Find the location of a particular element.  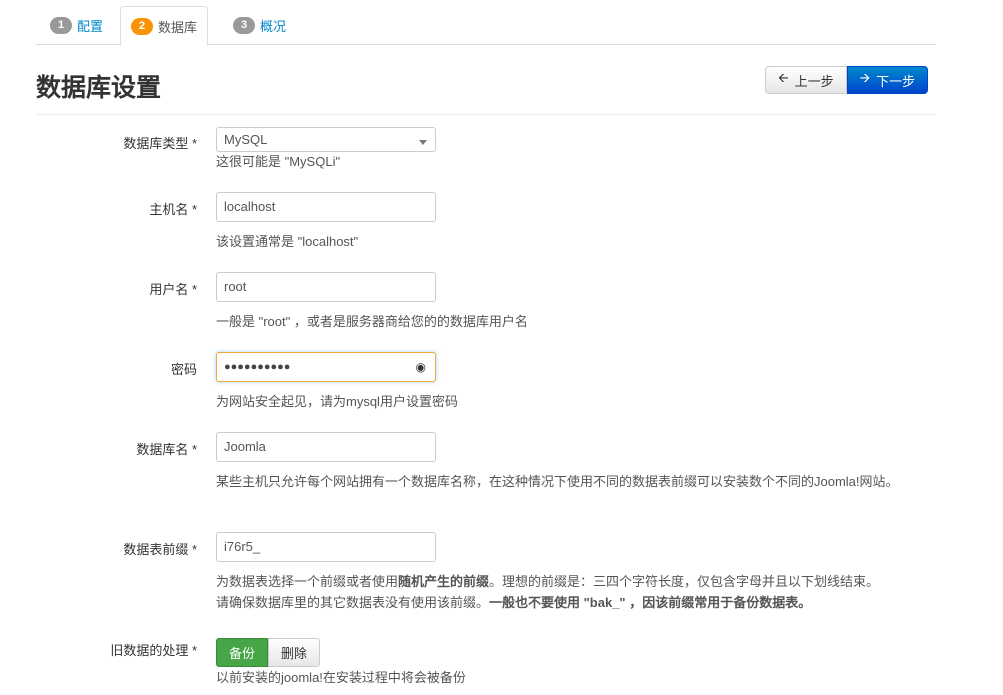

arrow-left-icon: 🡨 is located at coordinates (783, 77).